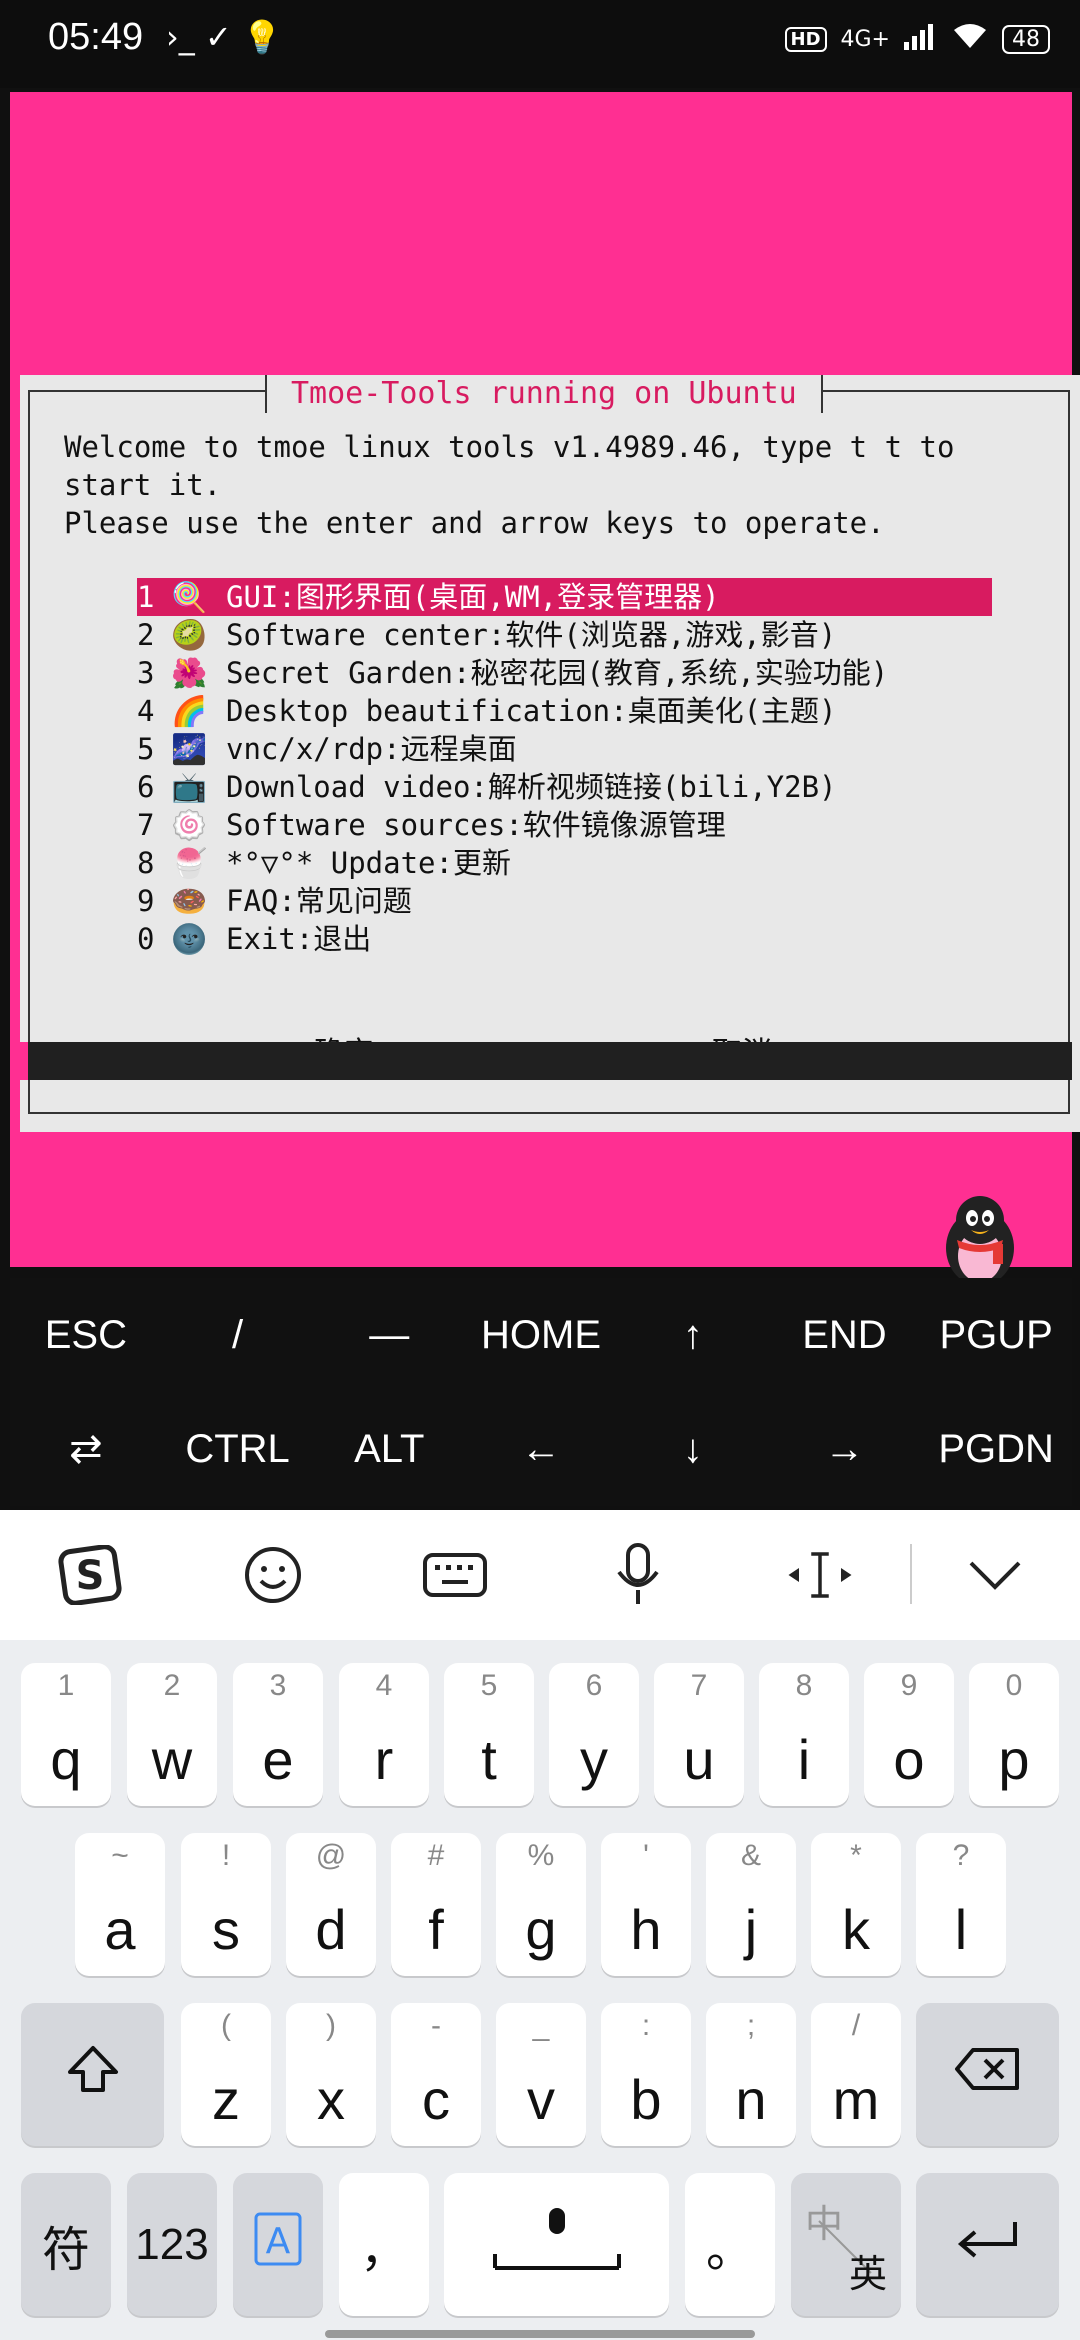 Image resolution: width=1080 pixels, height=2340 pixels. What do you see at coordinates (226, 1904) in the screenshot?
I see `key-s: ! s` at bounding box center [226, 1904].